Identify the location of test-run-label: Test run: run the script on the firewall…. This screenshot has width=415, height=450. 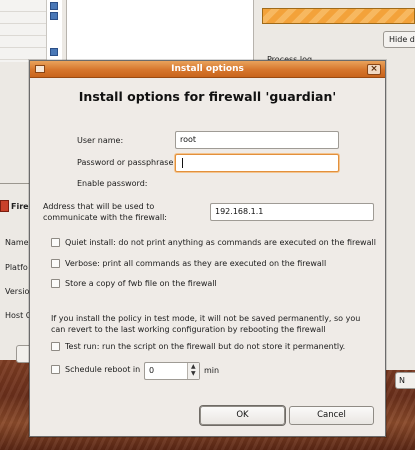
(205, 346).